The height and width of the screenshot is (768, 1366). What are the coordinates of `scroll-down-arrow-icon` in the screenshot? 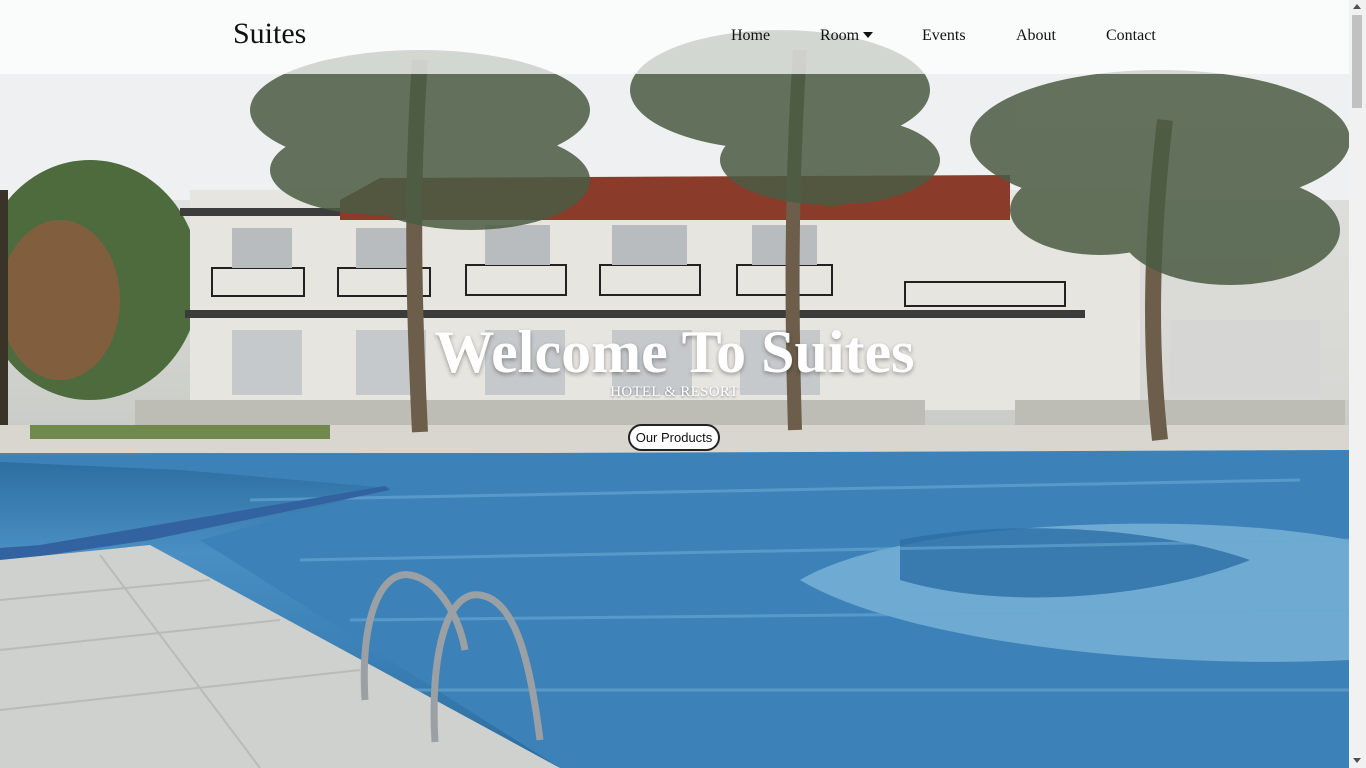 It's located at (1357, 760).